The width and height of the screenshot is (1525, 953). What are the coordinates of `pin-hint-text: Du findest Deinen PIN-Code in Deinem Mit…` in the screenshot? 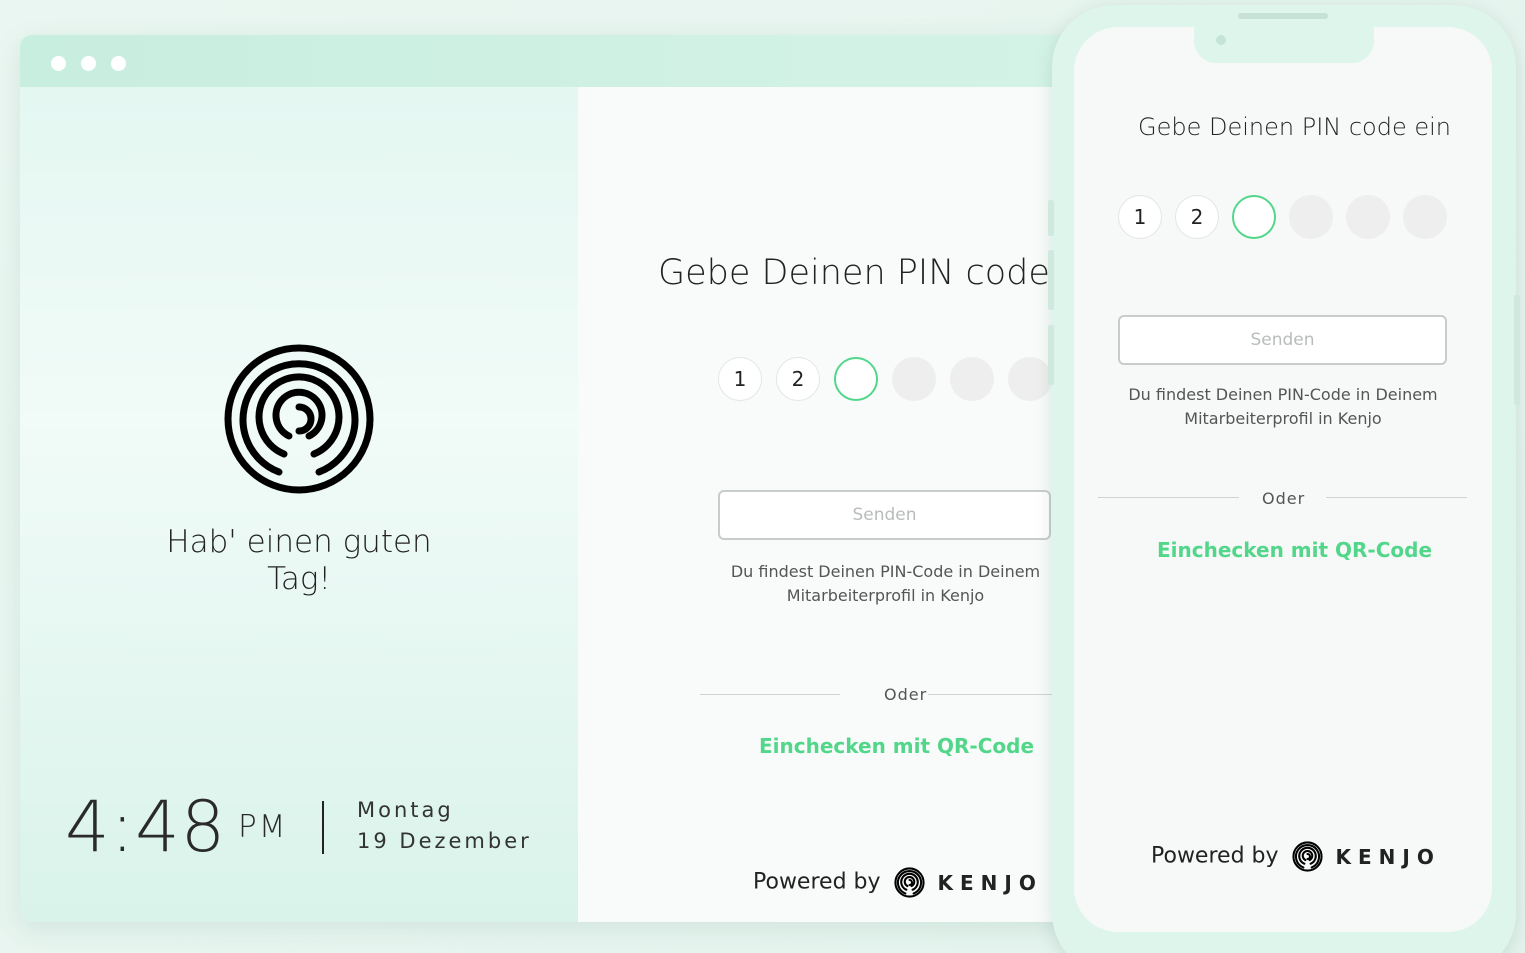 It's located at (885, 583).